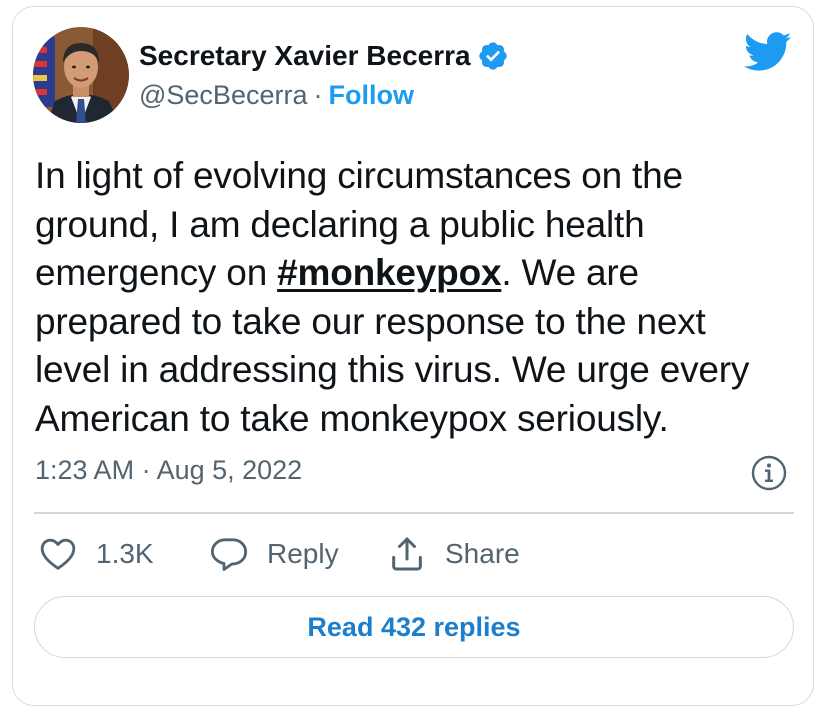 Image resolution: width=828 pixels, height=706 pixels. Describe the element at coordinates (414, 513) in the screenshot. I see `divider` at that location.